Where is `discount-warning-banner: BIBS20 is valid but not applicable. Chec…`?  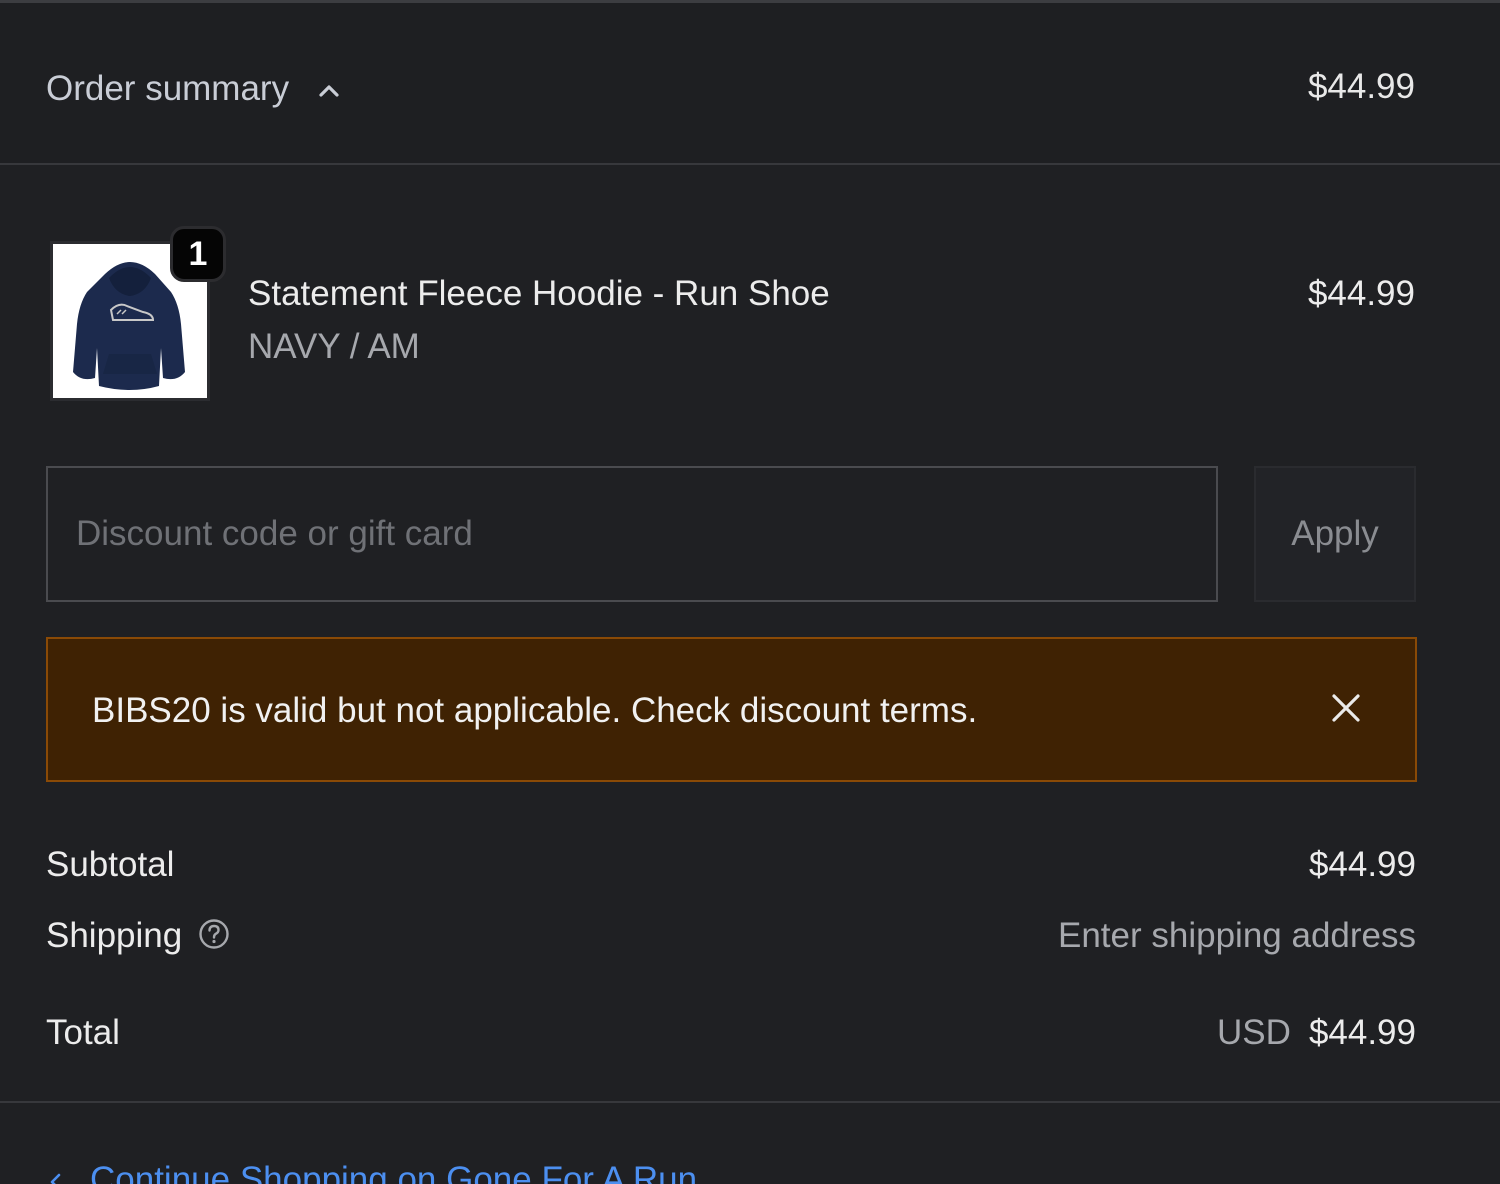
discount-warning-banner: BIBS20 is valid but not applicable. Chec… is located at coordinates (731, 709).